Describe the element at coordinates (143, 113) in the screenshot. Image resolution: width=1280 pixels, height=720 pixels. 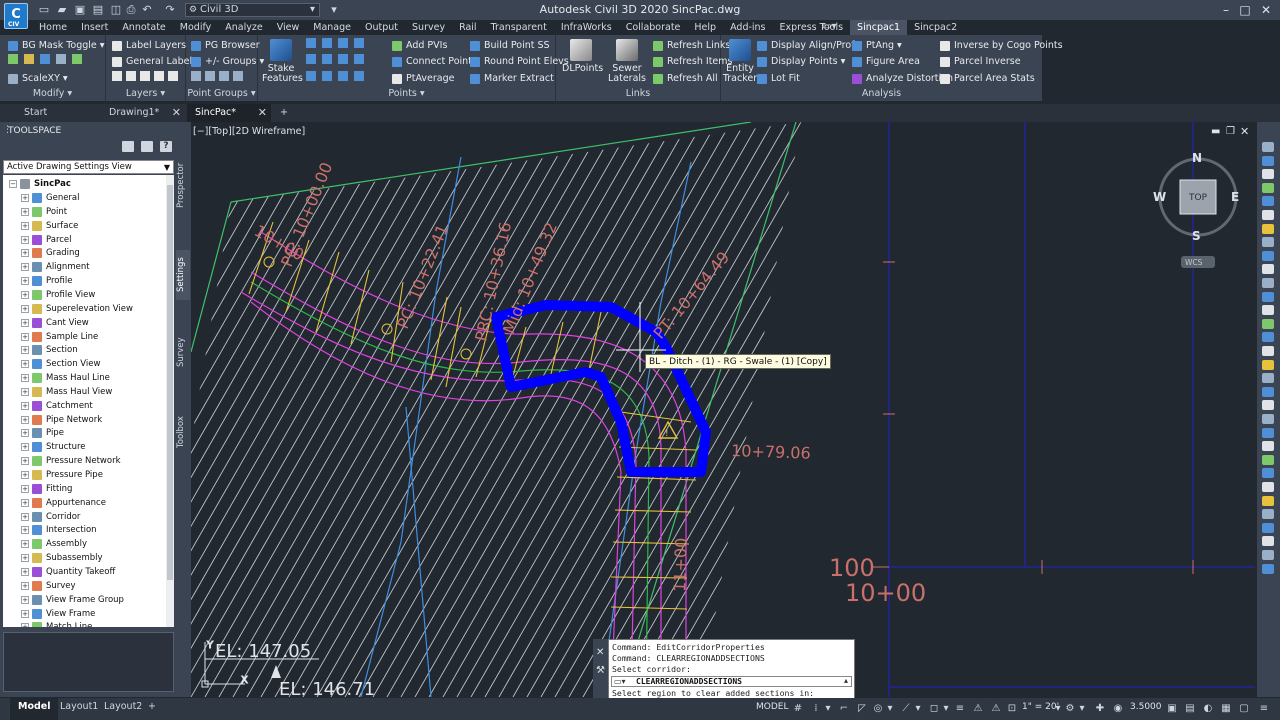
I see `tab-drawing1: Drawing1* ✕` at that location.